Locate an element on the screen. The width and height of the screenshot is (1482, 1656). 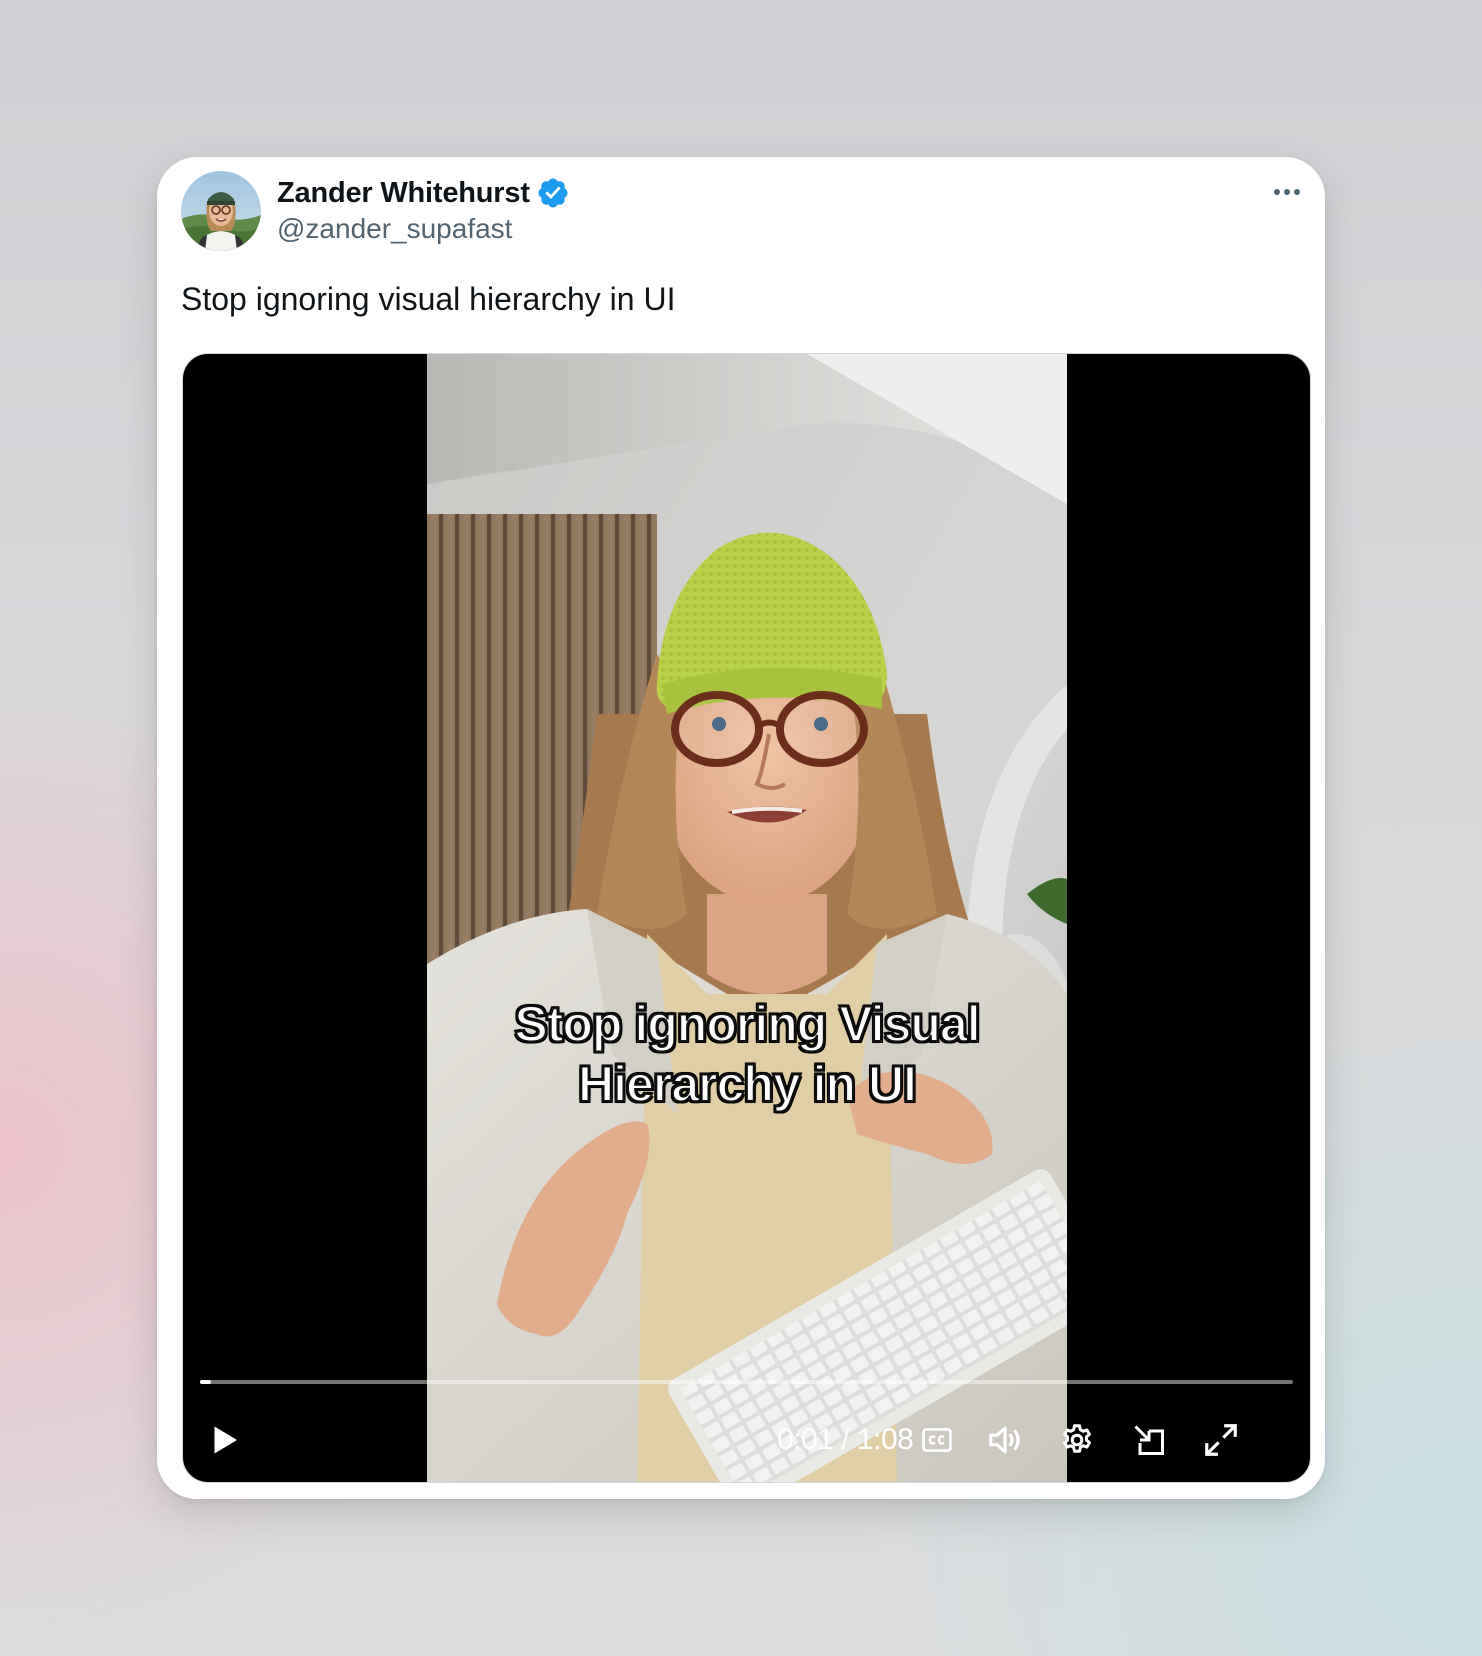
play-icon is located at coordinates (225, 1440).